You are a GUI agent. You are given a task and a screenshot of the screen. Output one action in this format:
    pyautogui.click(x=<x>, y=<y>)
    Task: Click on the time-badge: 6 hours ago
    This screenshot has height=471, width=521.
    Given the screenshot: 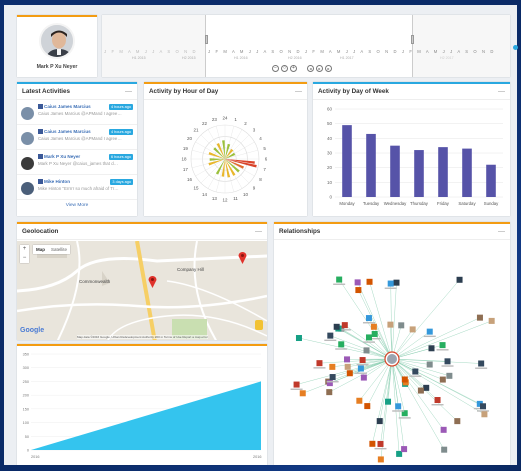 What is the action you would take?
    pyautogui.click(x=120, y=157)
    